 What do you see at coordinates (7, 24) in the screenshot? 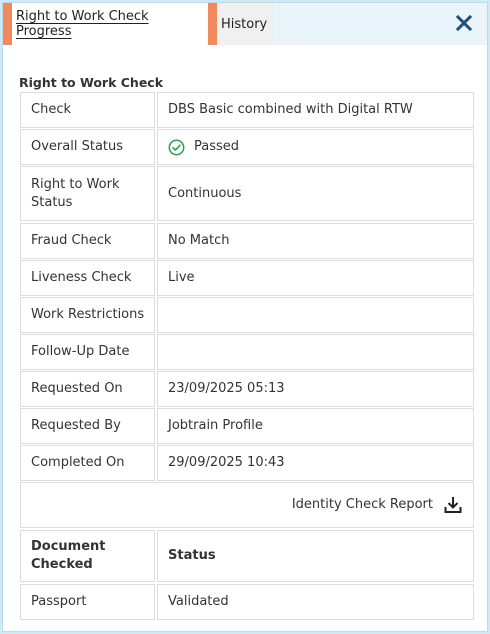
I see `active-tab-accent` at bounding box center [7, 24].